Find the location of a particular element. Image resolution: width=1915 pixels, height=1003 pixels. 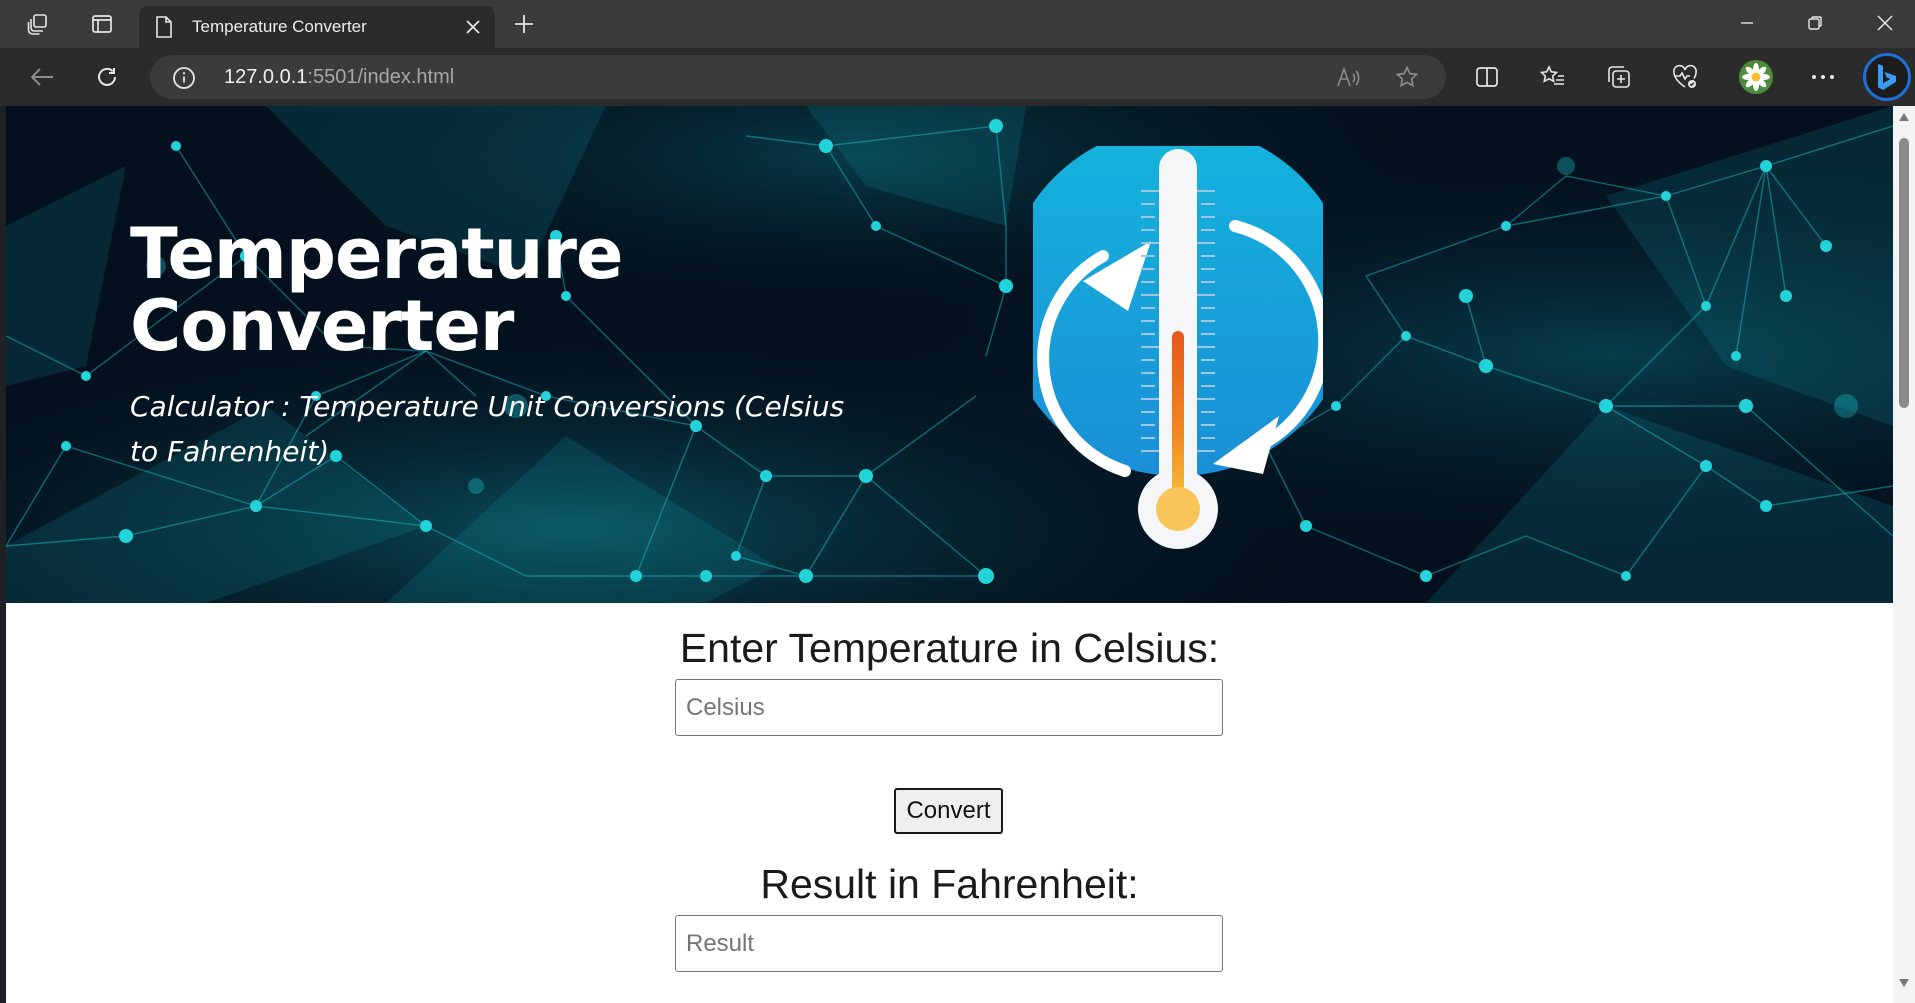

tab-temperature-converter: Temperature Converter is located at coordinates (317, 27).